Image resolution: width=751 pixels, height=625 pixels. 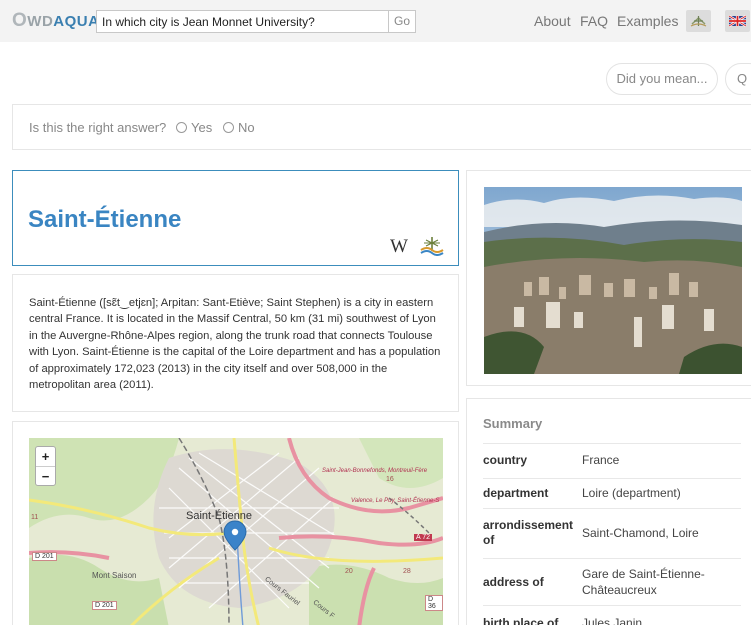 What do you see at coordinates (40, 21) in the screenshot?
I see `logo-wd: WD` at bounding box center [40, 21].